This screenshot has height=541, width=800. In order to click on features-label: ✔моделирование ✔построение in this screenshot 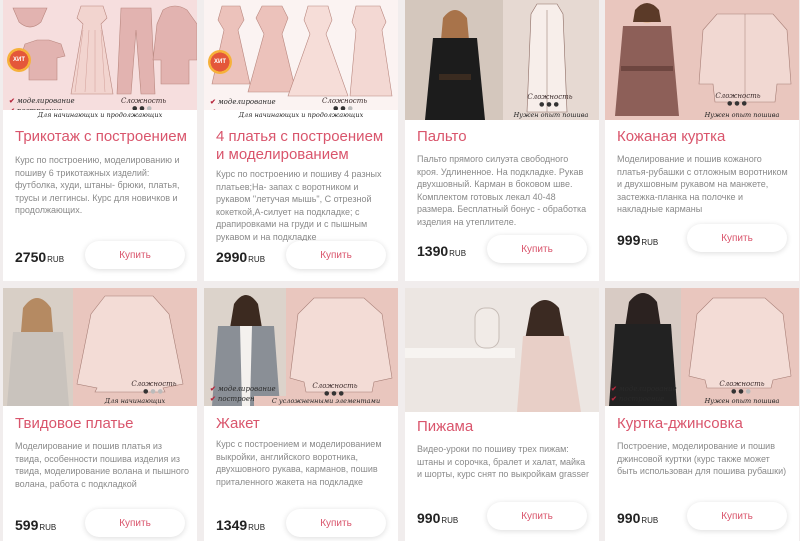, I will do `click(644, 393)`.